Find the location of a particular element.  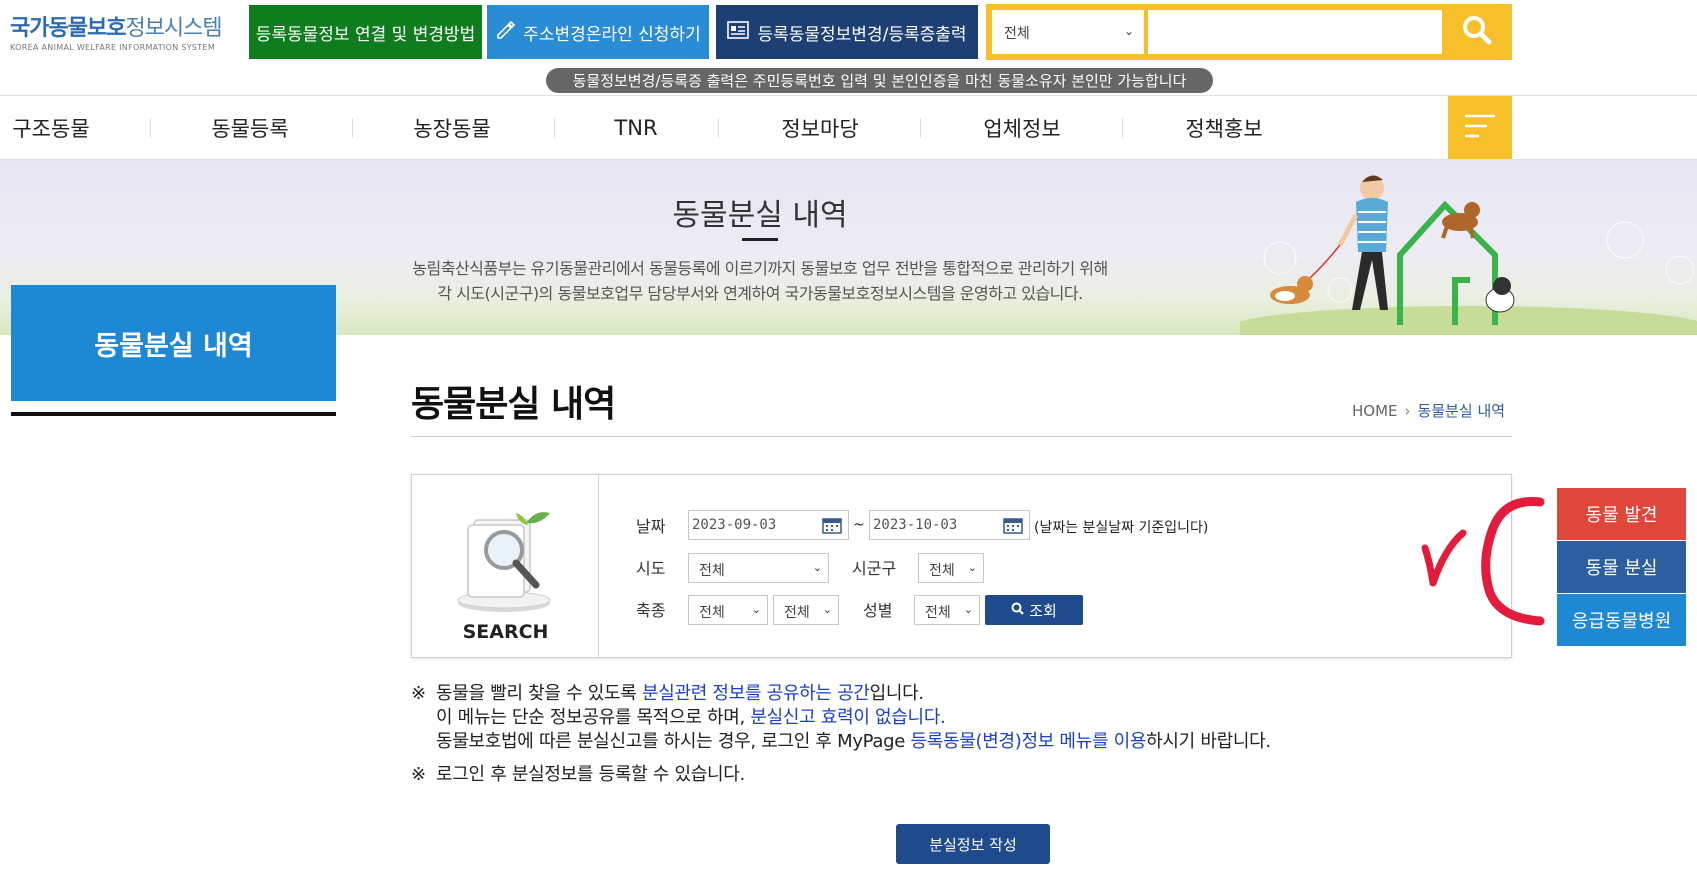

nav-item-rescue: 구조동물 is located at coordinates (51, 127).